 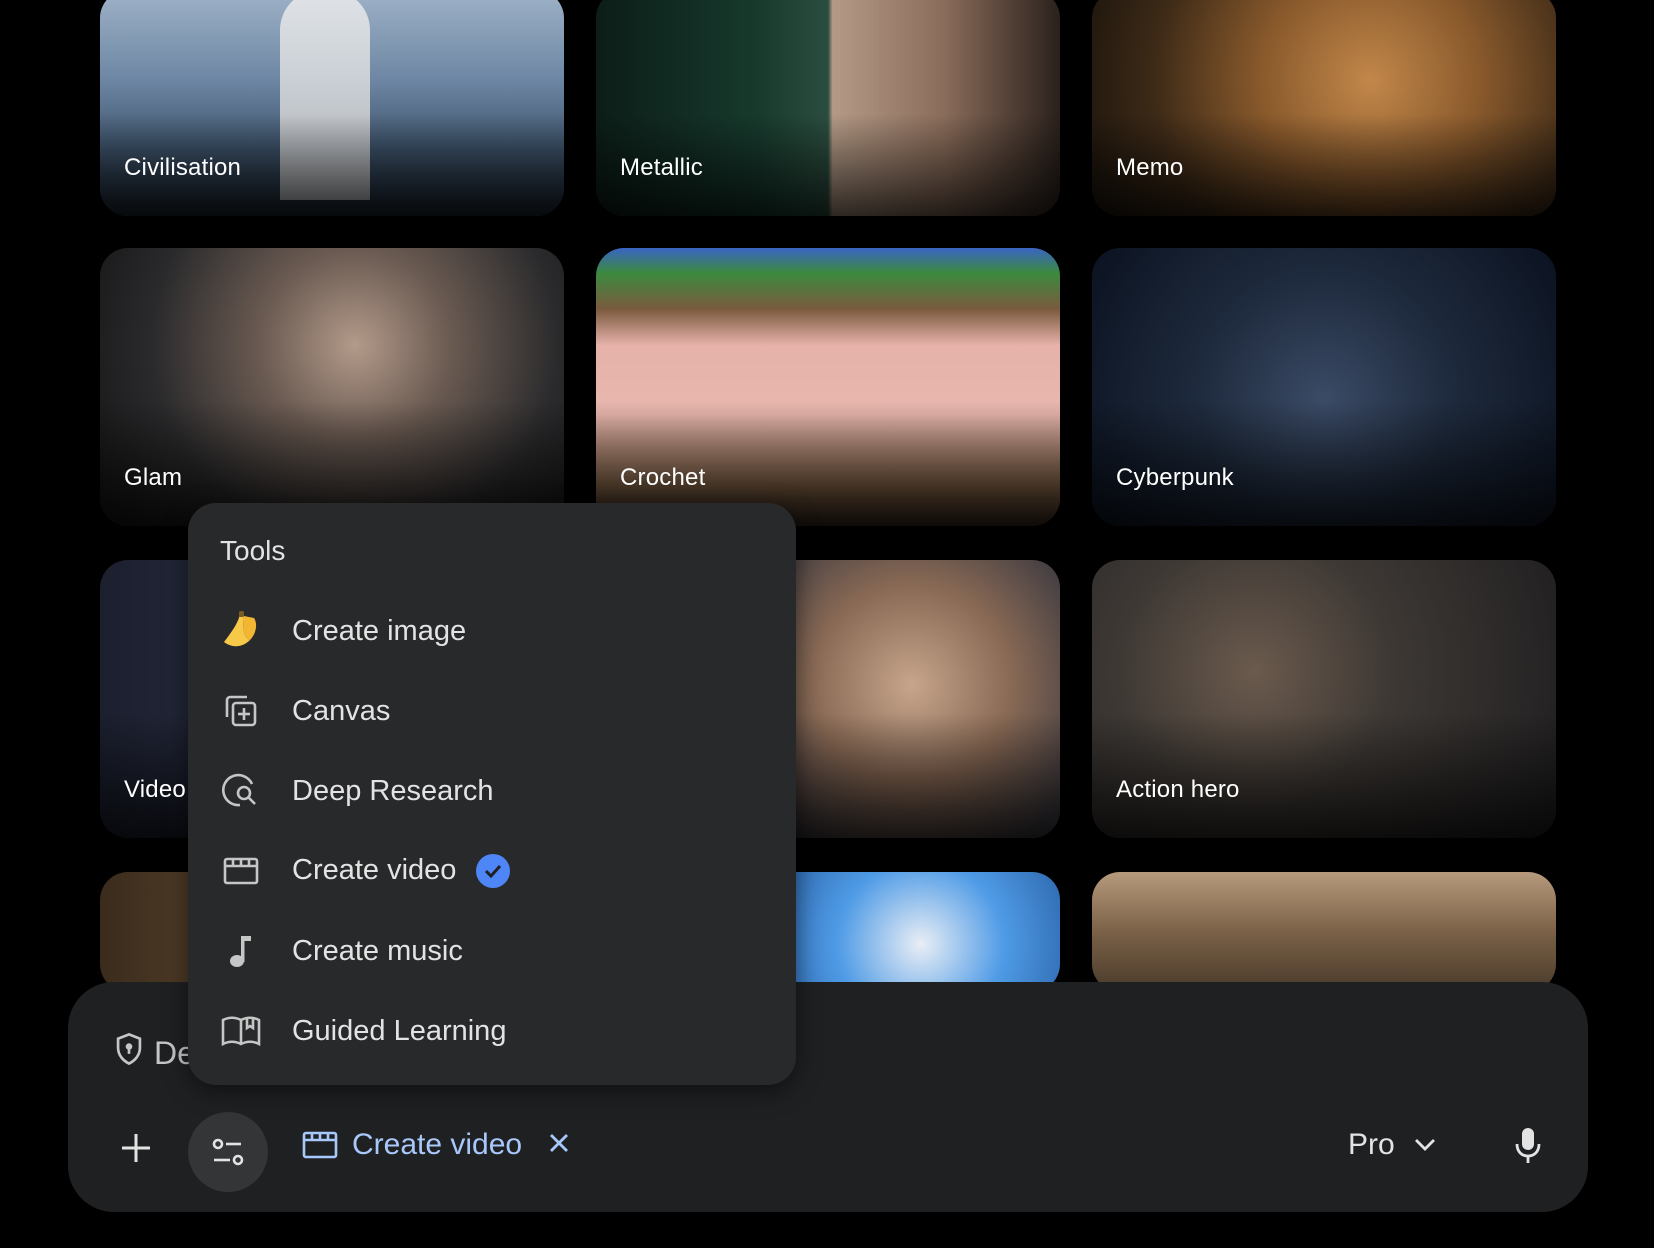 I want to click on tile-label: Memo, so click(x=1150, y=167).